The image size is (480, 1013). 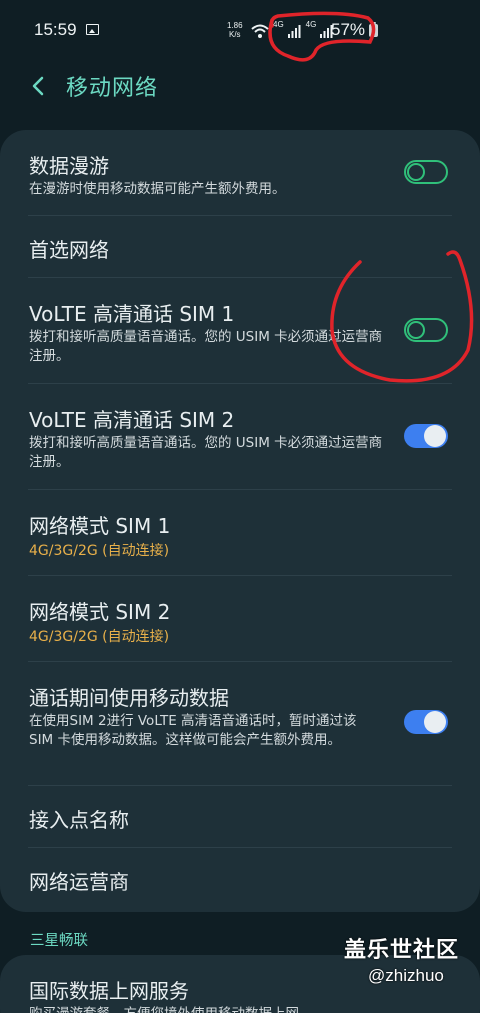 I want to click on battery-icon, so click(x=373, y=29).